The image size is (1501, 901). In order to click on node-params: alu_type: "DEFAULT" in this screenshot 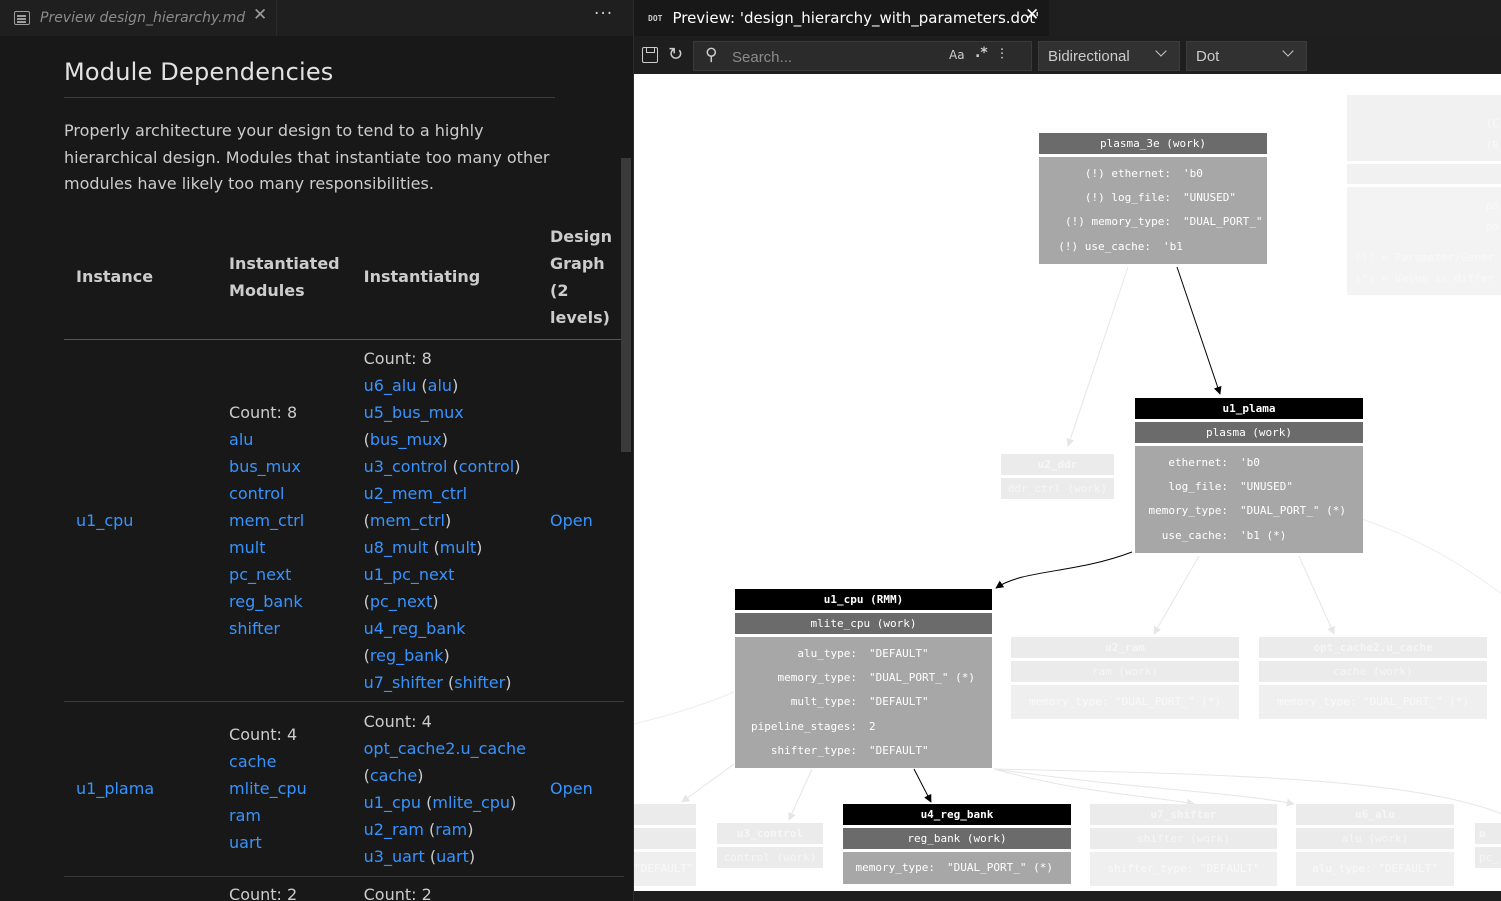, I will do `click(1375, 869)`.